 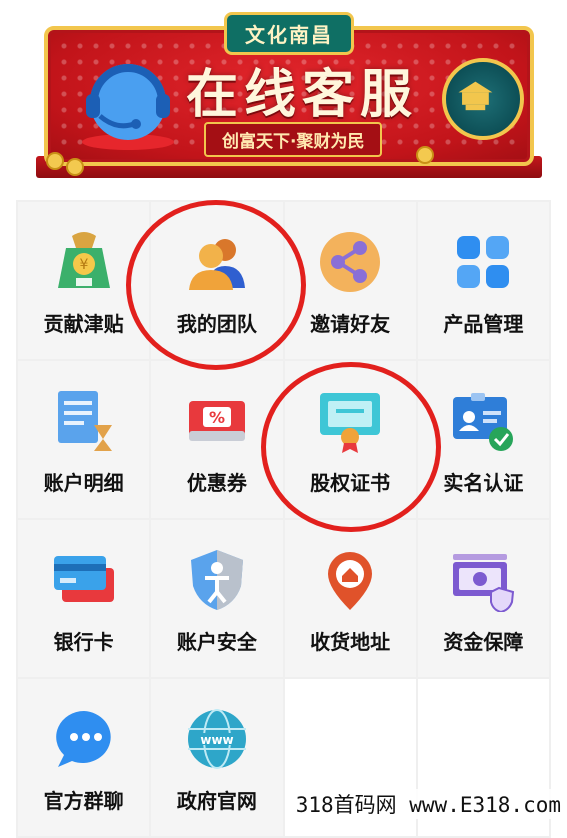 I want to click on menu-item-label: 股权证书, so click(x=350, y=483).